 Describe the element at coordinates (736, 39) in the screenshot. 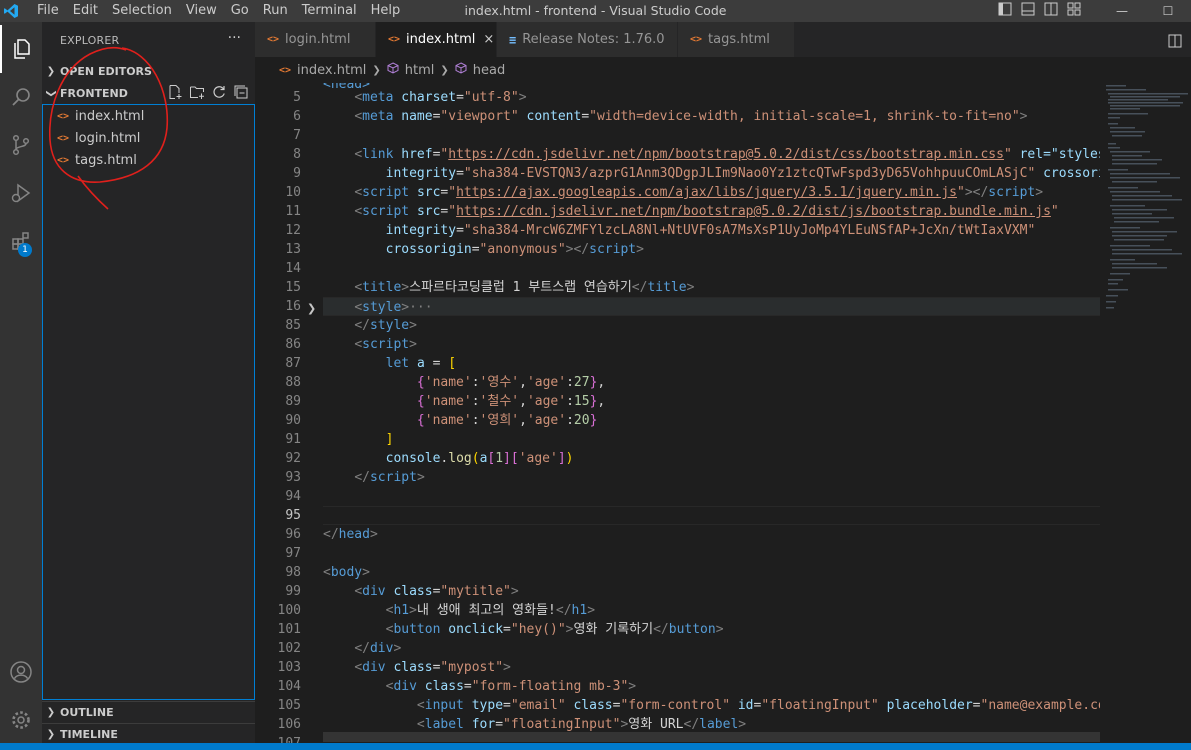

I see `tab-tags-html: <> tags.html` at that location.